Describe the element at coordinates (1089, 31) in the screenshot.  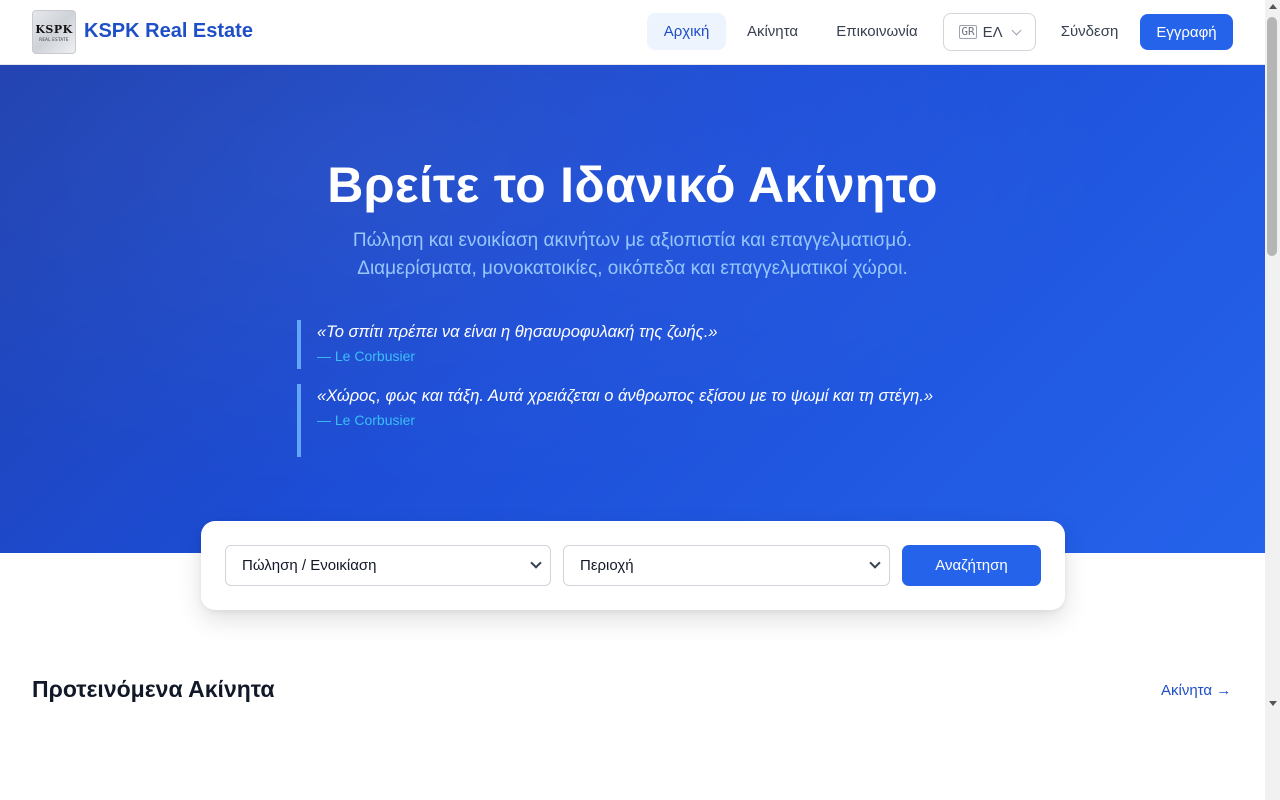
I see `login-link: Σύνδεση` at that location.